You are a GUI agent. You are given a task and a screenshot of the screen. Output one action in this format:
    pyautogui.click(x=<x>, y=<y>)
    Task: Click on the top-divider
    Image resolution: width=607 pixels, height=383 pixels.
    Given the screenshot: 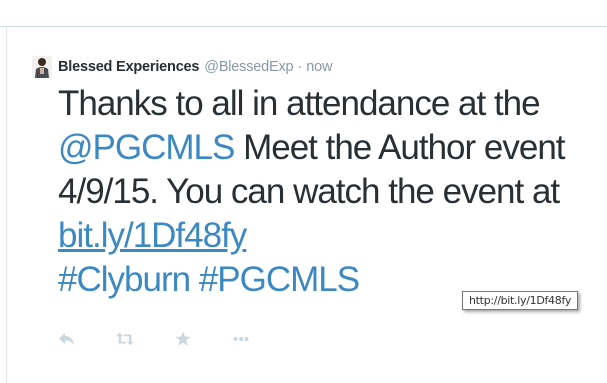 What is the action you would take?
    pyautogui.click(x=303, y=26)
    